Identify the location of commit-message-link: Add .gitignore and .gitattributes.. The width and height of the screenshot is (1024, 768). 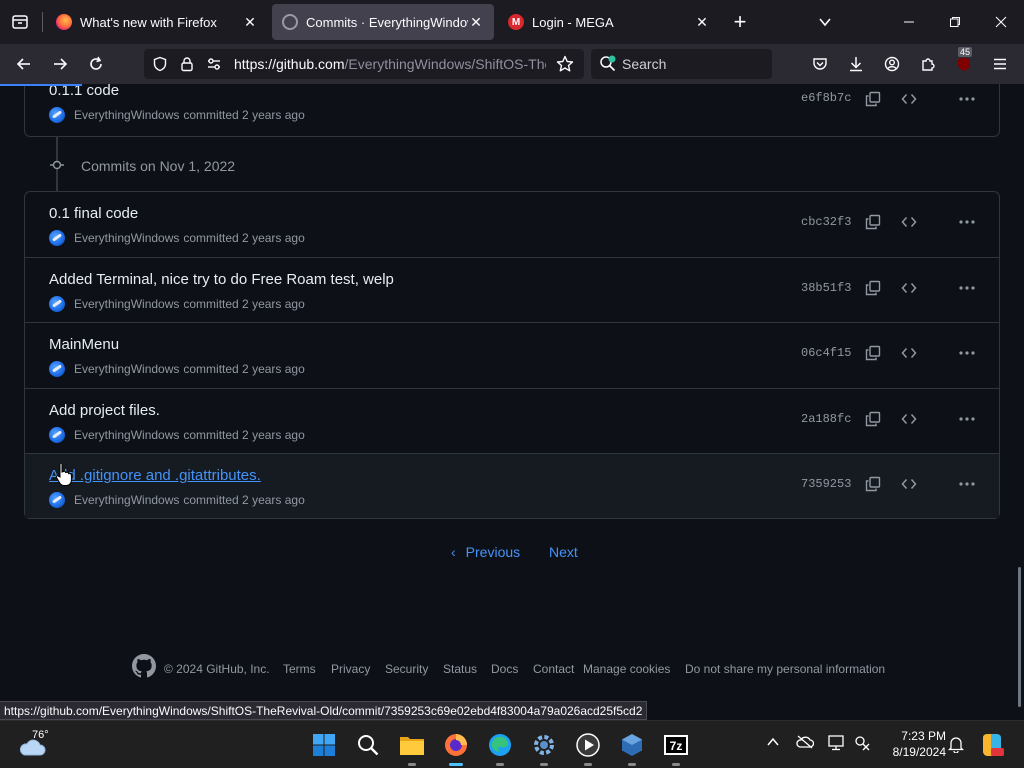
(155, 475).